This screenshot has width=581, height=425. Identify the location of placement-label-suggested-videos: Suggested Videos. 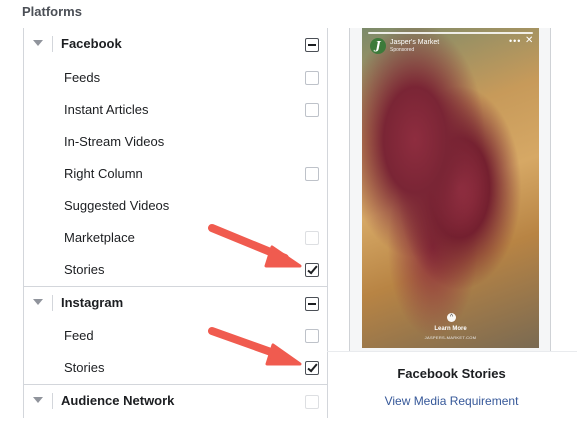
(117, 205).